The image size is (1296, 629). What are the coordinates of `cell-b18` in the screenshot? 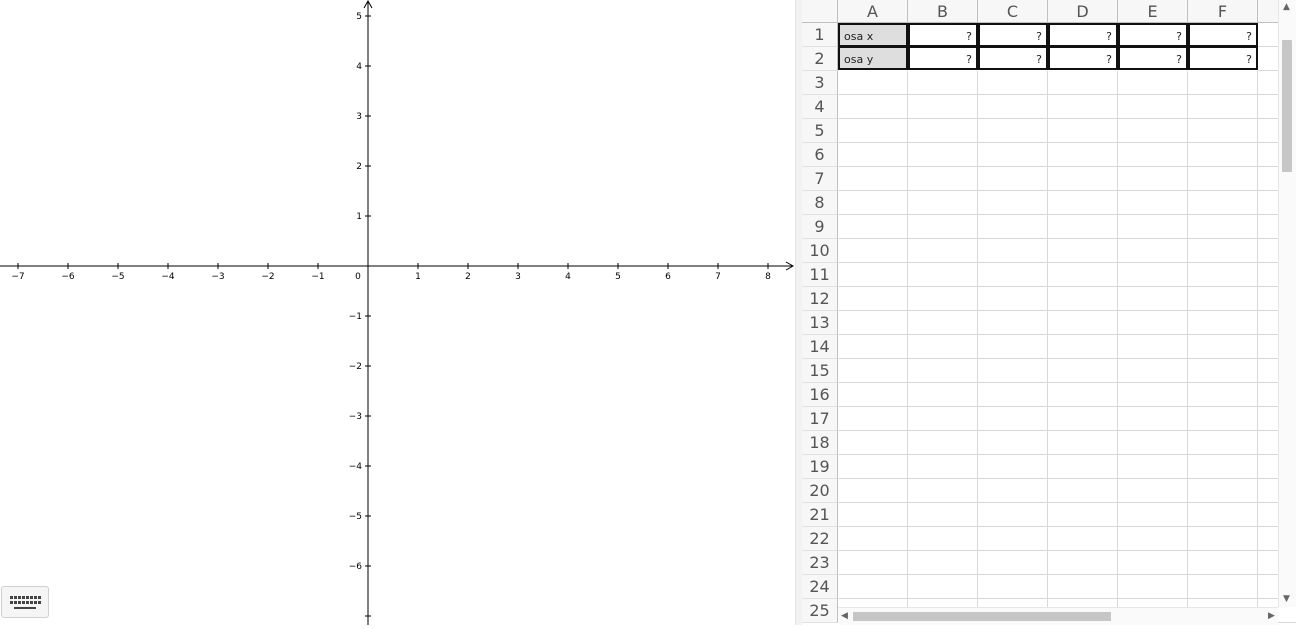 It's located at (943, 443).